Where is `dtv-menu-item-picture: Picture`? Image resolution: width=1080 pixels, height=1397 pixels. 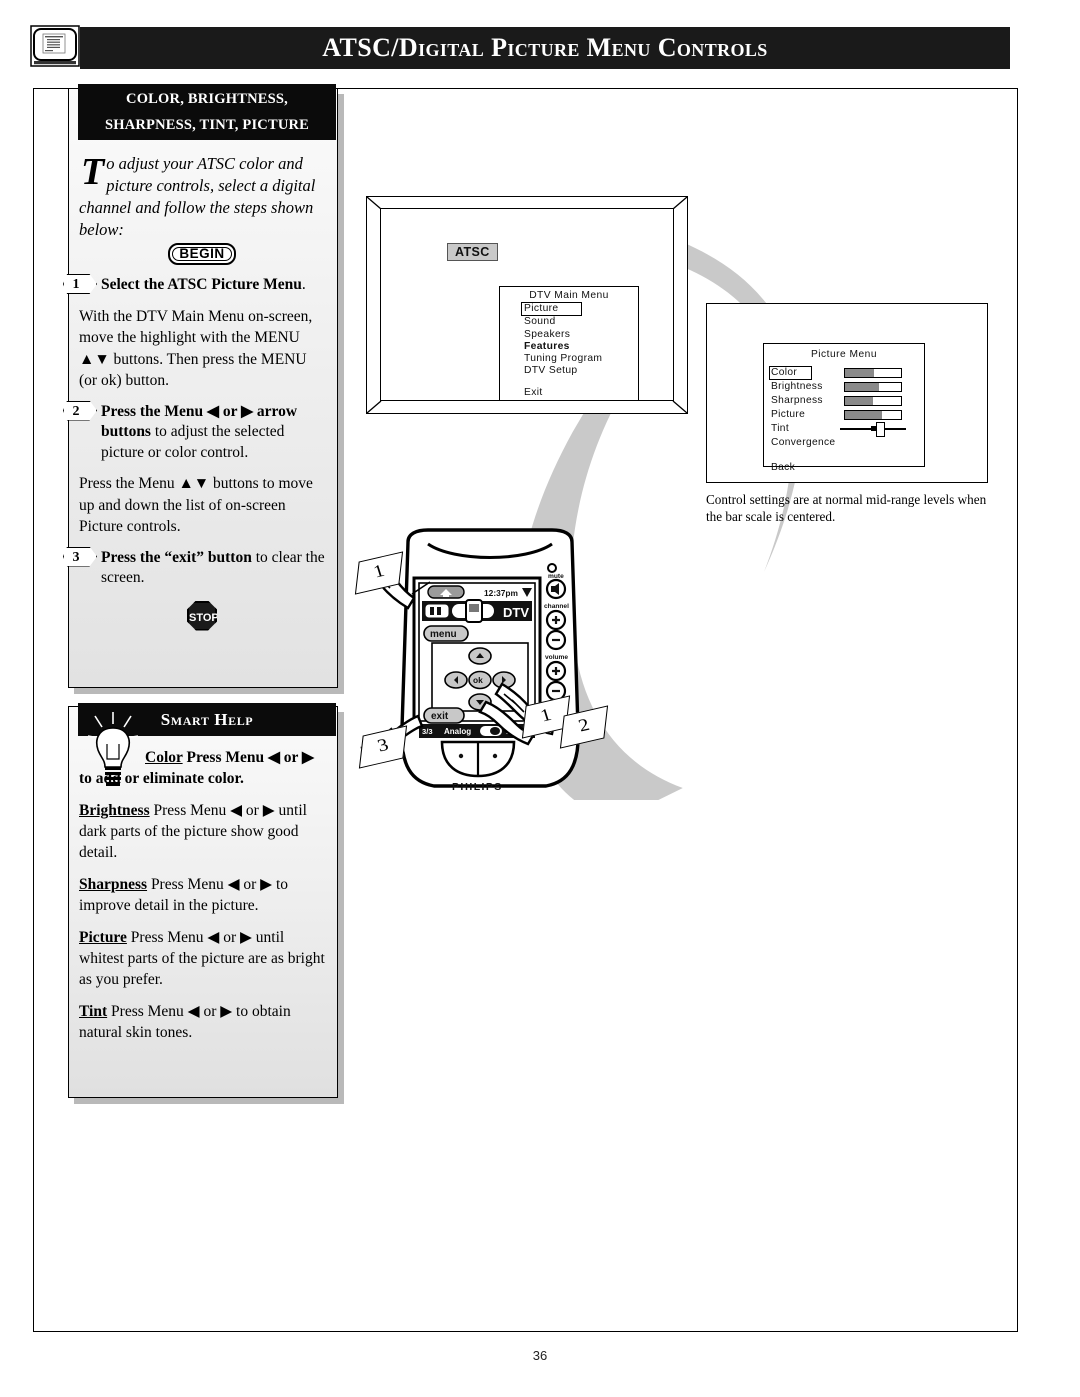 dtv-menu-item-picture: Picture is located at coordinates (551, 309).